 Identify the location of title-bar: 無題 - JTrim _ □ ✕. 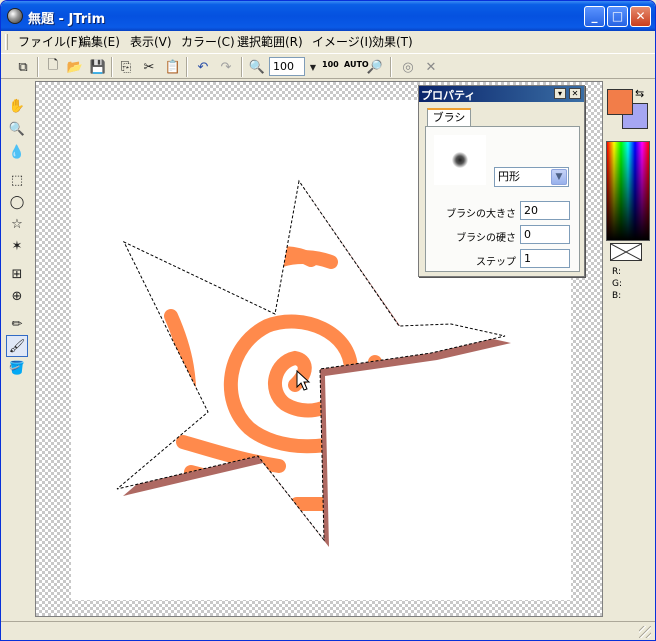
(328, 16).